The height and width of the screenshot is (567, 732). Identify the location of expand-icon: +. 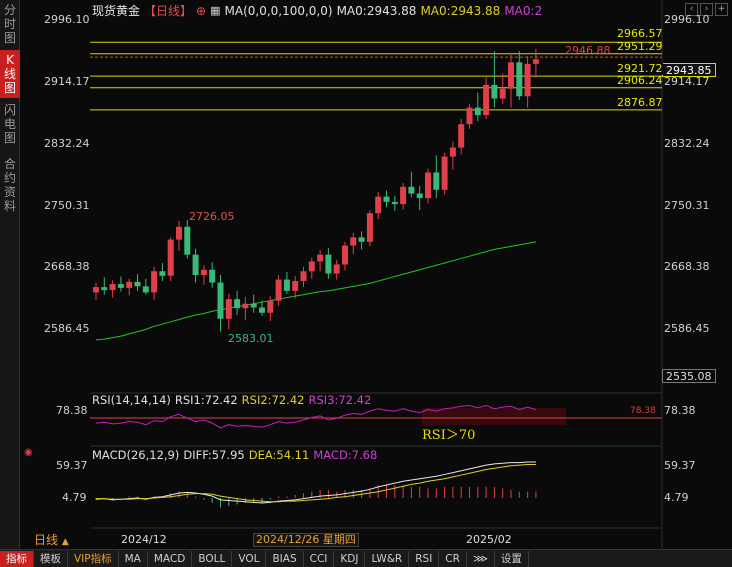
(721, 9).